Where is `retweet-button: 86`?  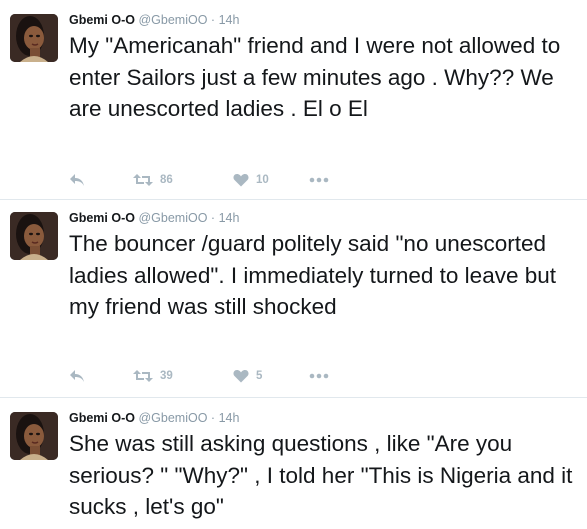
retweet-button: 86 is located at coordinates (153, 180).